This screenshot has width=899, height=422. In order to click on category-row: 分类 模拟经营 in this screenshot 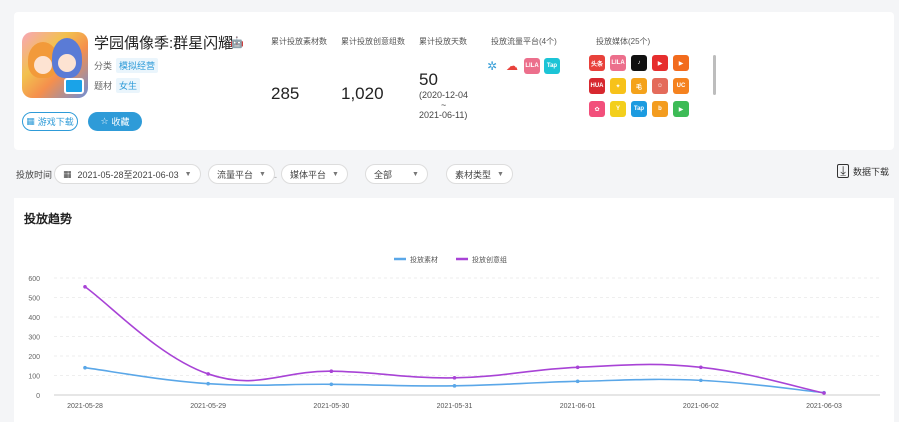, I will do `click(126, 65)`.